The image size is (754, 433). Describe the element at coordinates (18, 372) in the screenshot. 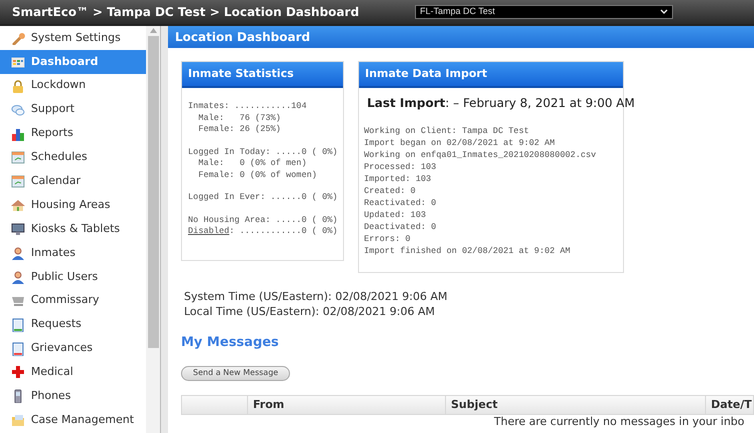

I see `cross-icon` at that location.